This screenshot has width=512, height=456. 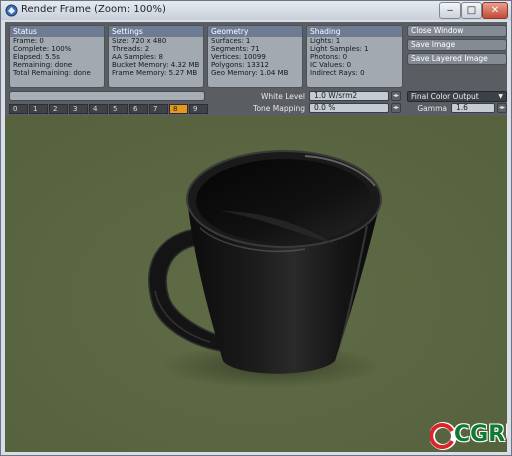 I want to click on geometry-line: Polygons: 13312, so click(x=240, y=65).